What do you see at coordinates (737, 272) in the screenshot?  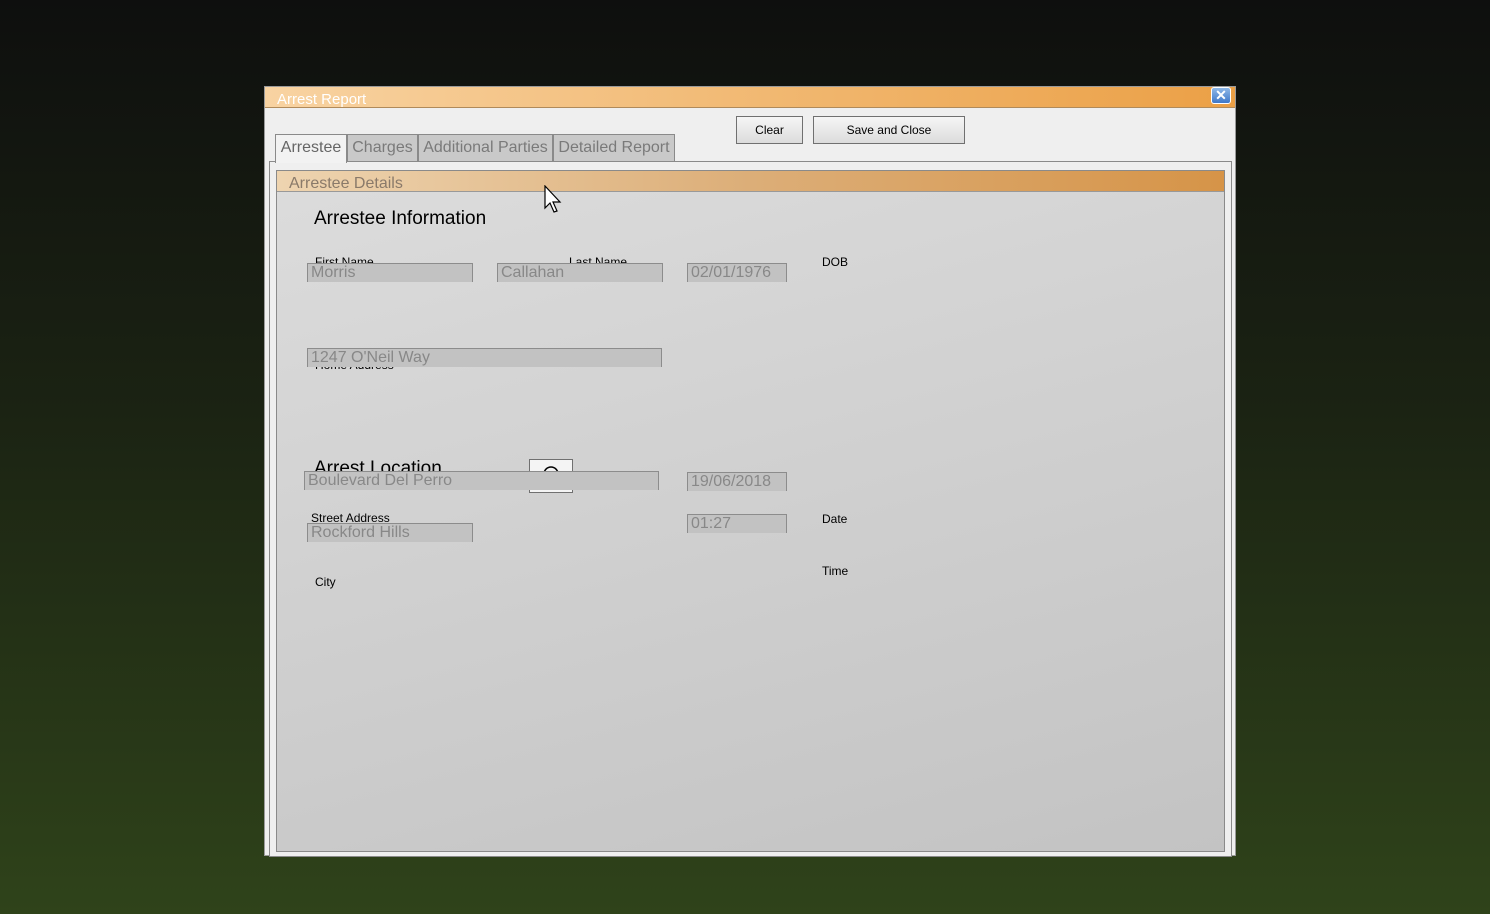 I see `dob-input: 02/01/1976` at bounding box center [737, 272].